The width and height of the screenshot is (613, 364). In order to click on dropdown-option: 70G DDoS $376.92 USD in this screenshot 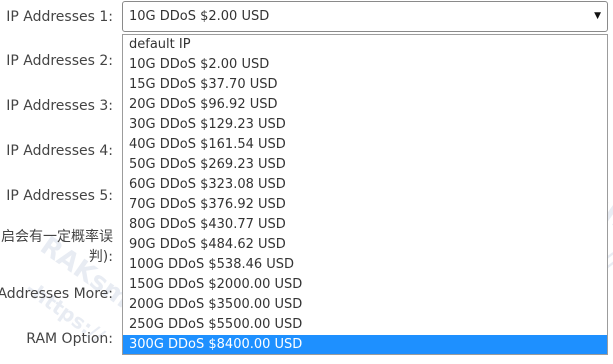, I will do `click(365, 205)`.